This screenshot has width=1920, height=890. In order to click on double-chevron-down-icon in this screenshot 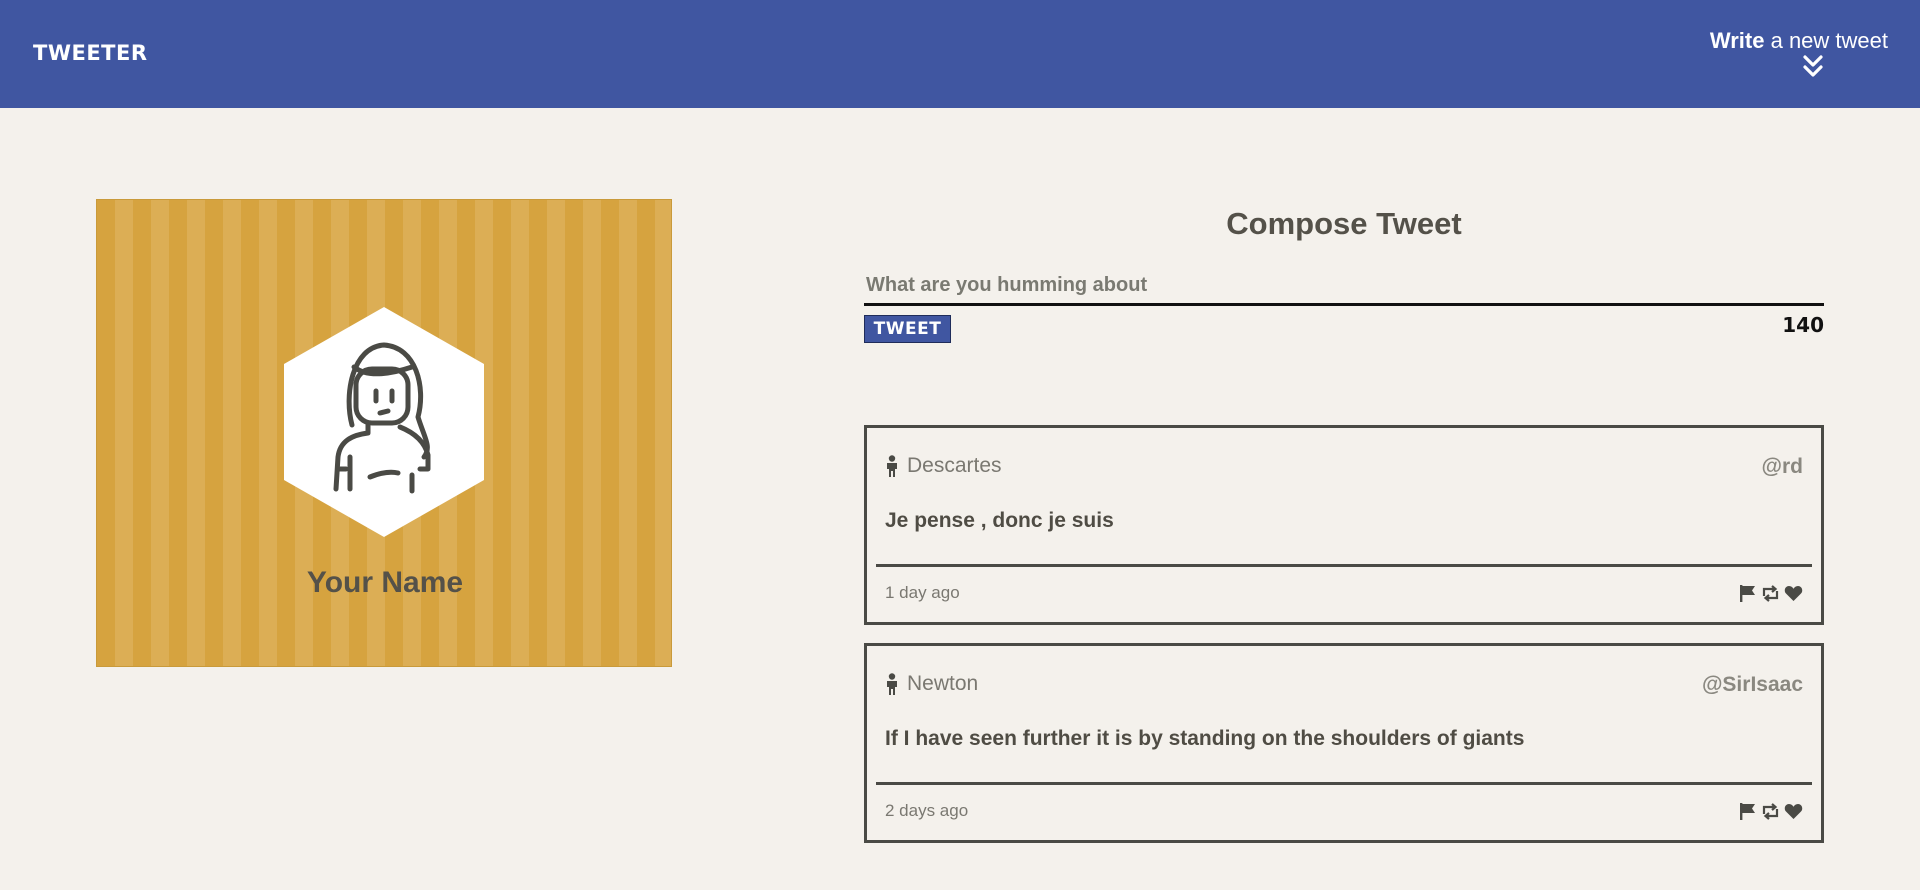, I will do `click(1813, 67)`.